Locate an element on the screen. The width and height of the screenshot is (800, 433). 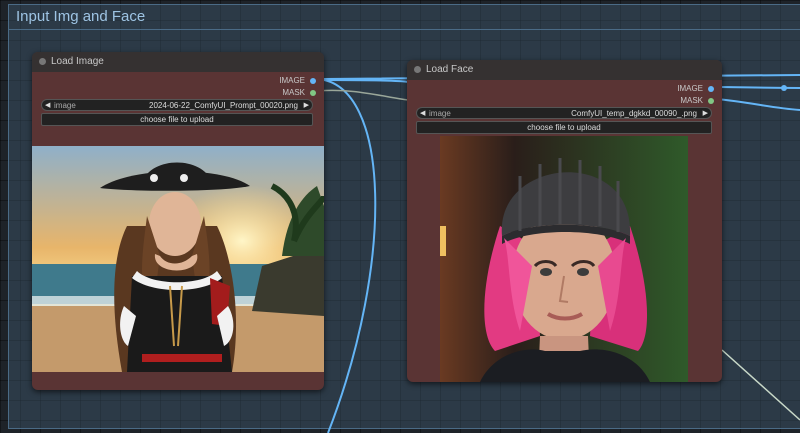
group-title-divider is located at coordinates (404, 29).